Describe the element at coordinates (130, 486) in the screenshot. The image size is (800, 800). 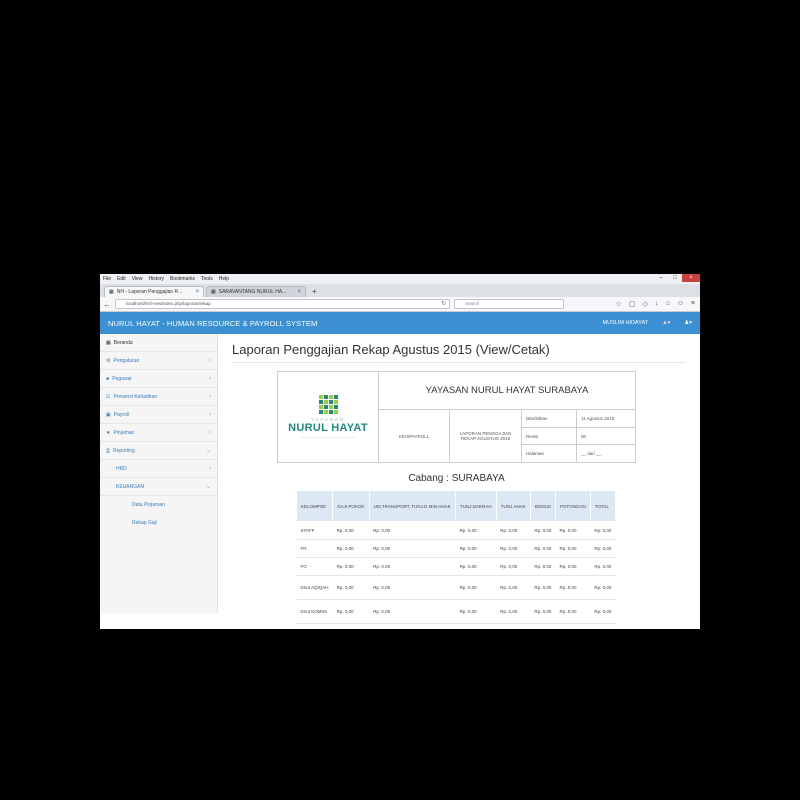
I see `sidebar-item-label: KEUANGAN` at that location.